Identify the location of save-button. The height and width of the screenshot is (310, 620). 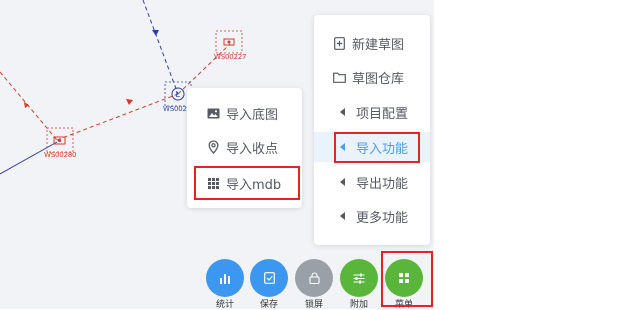
(269, 278).